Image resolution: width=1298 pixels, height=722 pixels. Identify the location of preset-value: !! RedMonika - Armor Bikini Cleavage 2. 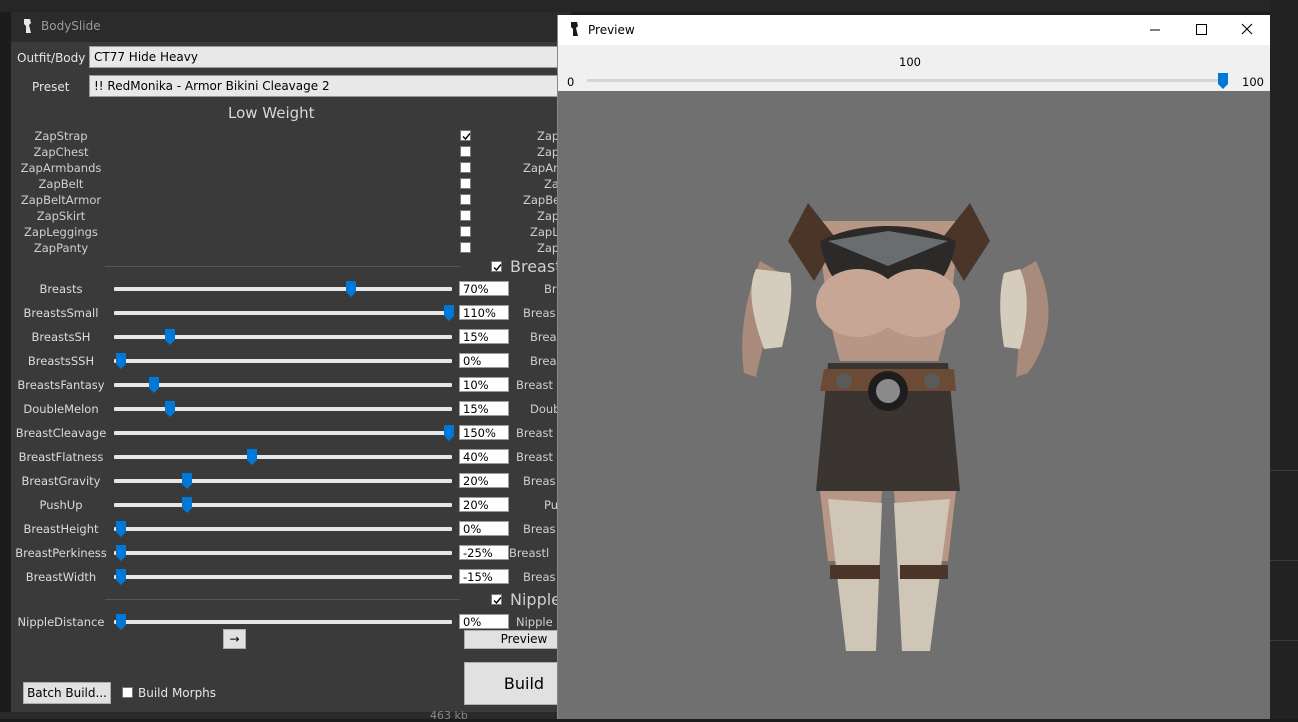
(212, 86).